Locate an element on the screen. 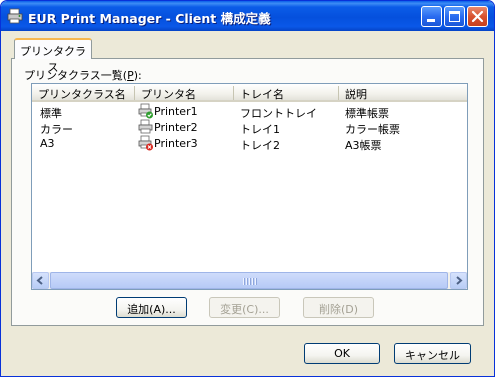 The image size is (495, 377). list-header: プリンタクラス名 プリンタ名 トレイ名 説明 is located at coordinates (249, 93).